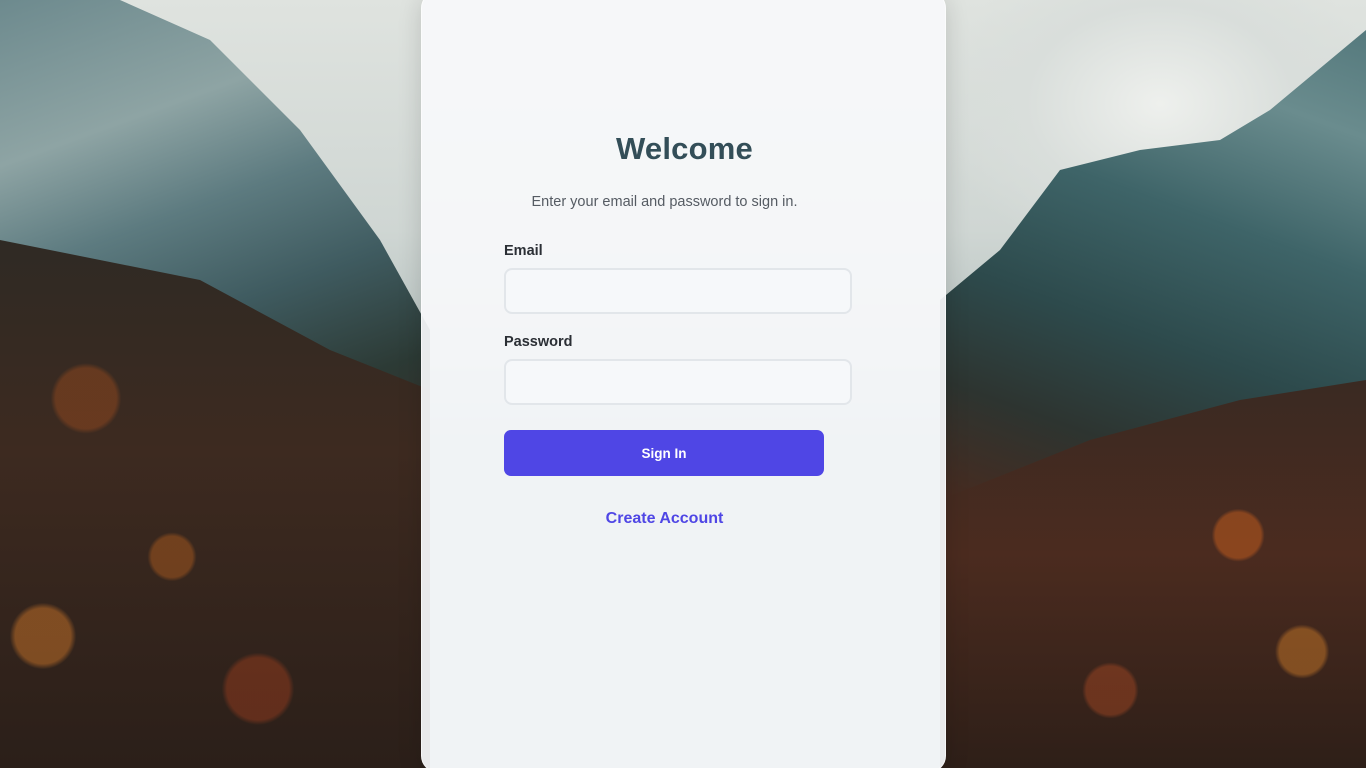 The image size is (1366, 768). Describe the element at coordinates (664, 453) in the screenshot. I see `sign-in-button: Sign In` at that location.